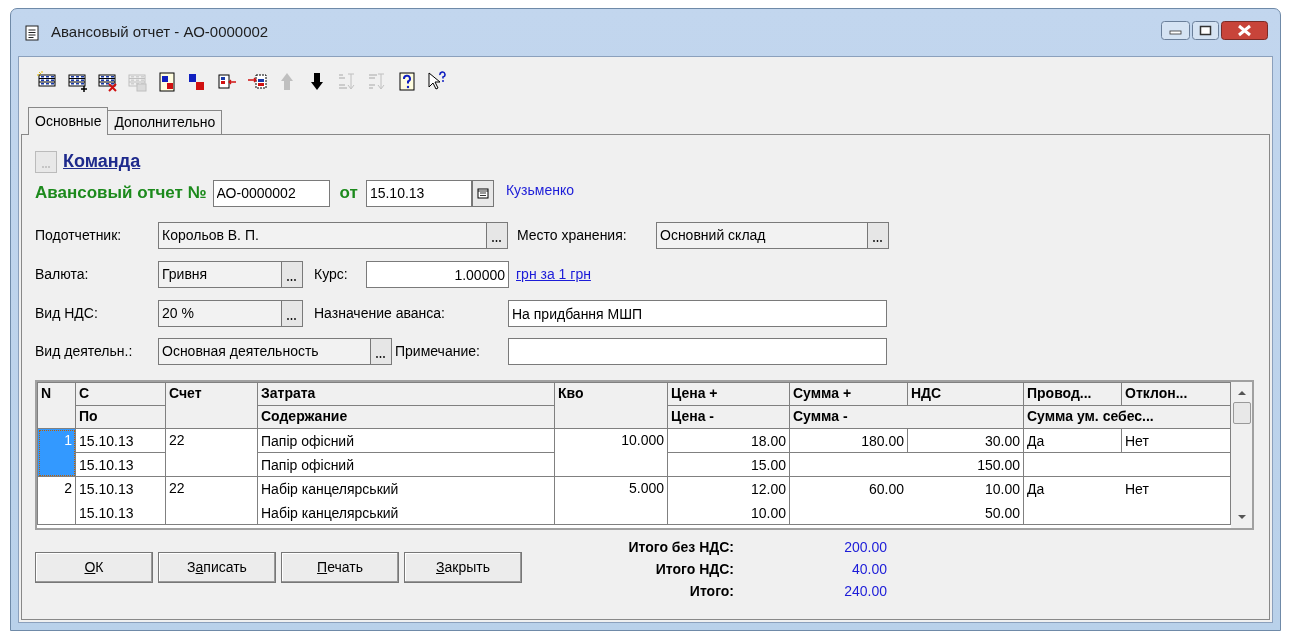 This screenshot has height=638, width=1290. What do you see at coordinates (406, 440) in the screenshot?
I see `table-cell: Папір офісний` at bounding box center [406, 440].